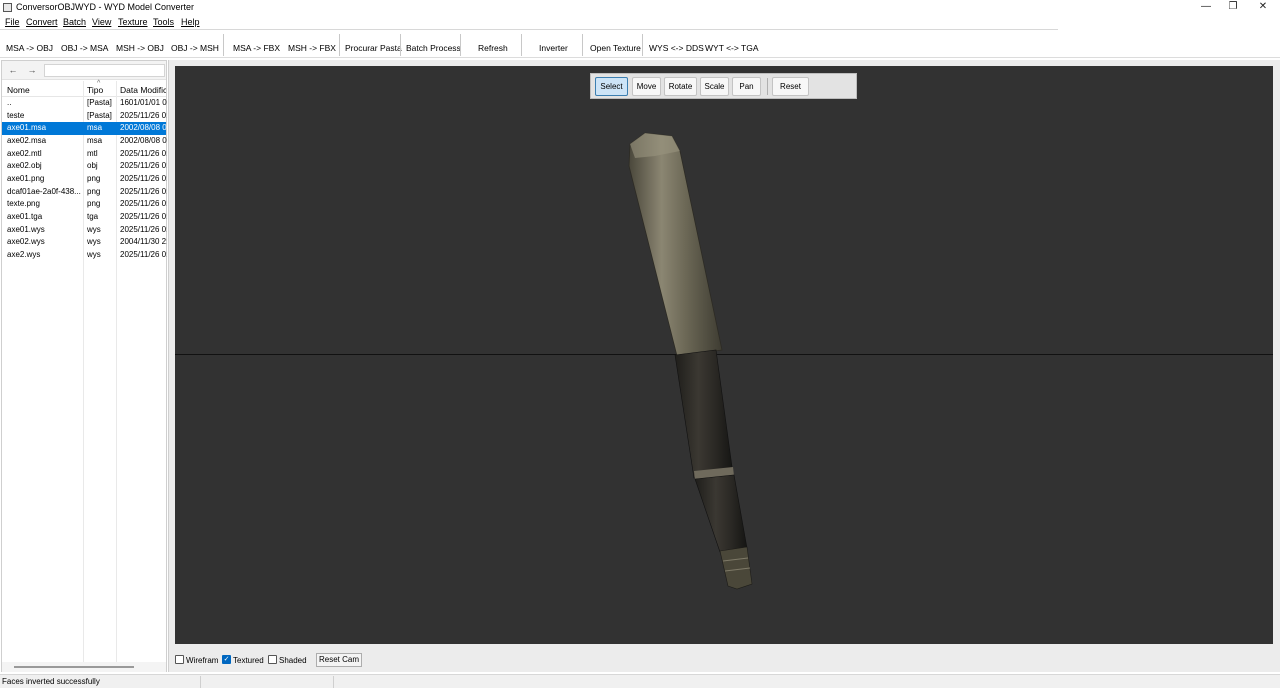 Image resolution: width=1280 pixels, height=688 pixels. What do you see at coordinates (143, 242) in the screenshot?
I see `file-date: 2004/11/30 2:` at bounding box center [143, 242].